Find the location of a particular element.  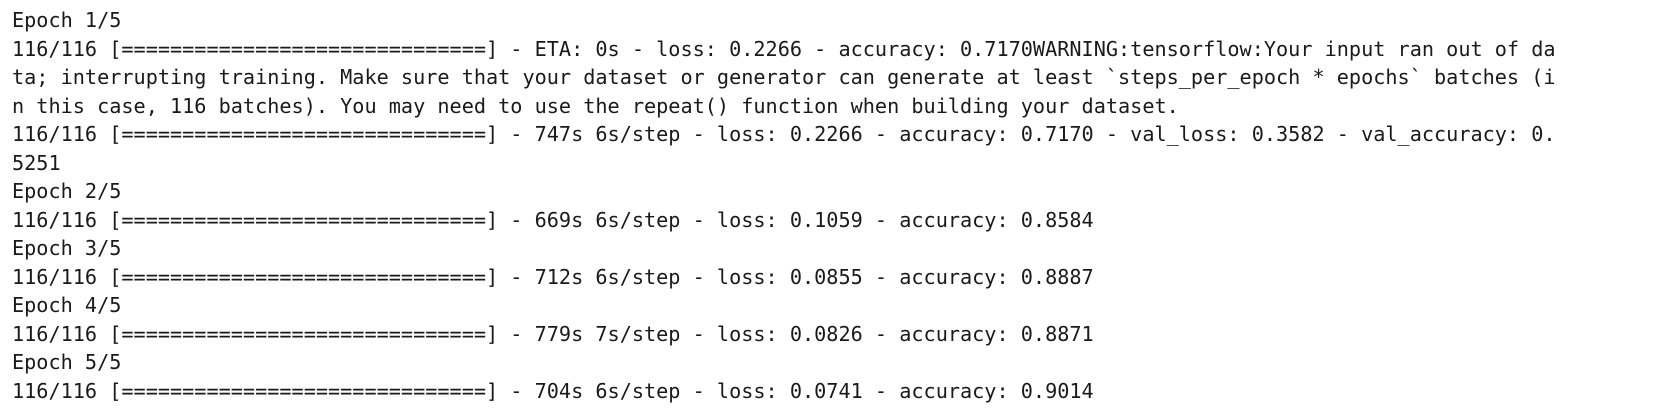

log-line-epoch-1-result-wrap: 5251 is located at coordinates (36, 162).